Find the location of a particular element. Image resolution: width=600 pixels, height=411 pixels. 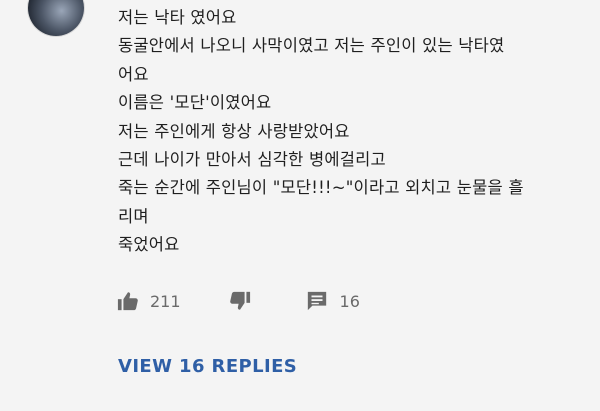

like-count: 211 is located at coordinates (165, 301).